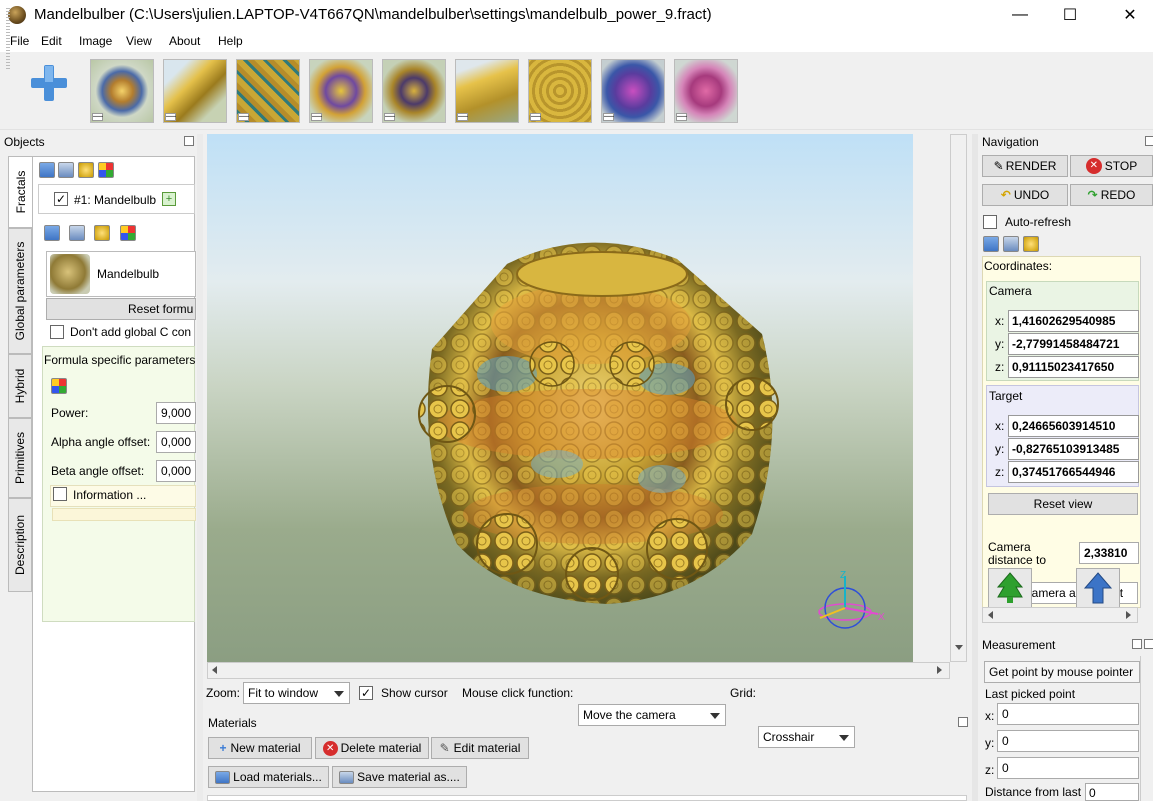 The image size is (1153, 801). What do you see at coordinates (1130, 15) in the screenshot?
I see `close-button: ✕` at bounding box center [1130, 15].